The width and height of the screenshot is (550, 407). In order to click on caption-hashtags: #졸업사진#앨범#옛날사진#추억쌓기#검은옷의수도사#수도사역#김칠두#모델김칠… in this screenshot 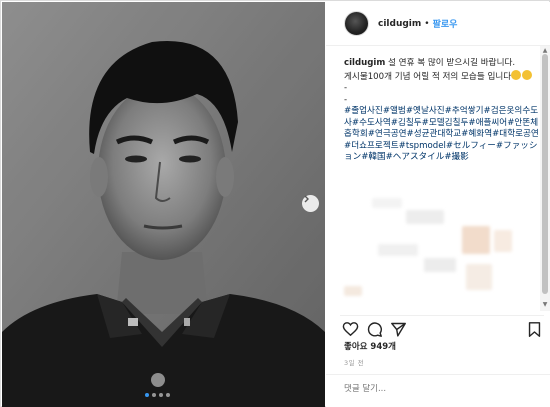, I will do `click(442, 135)`.